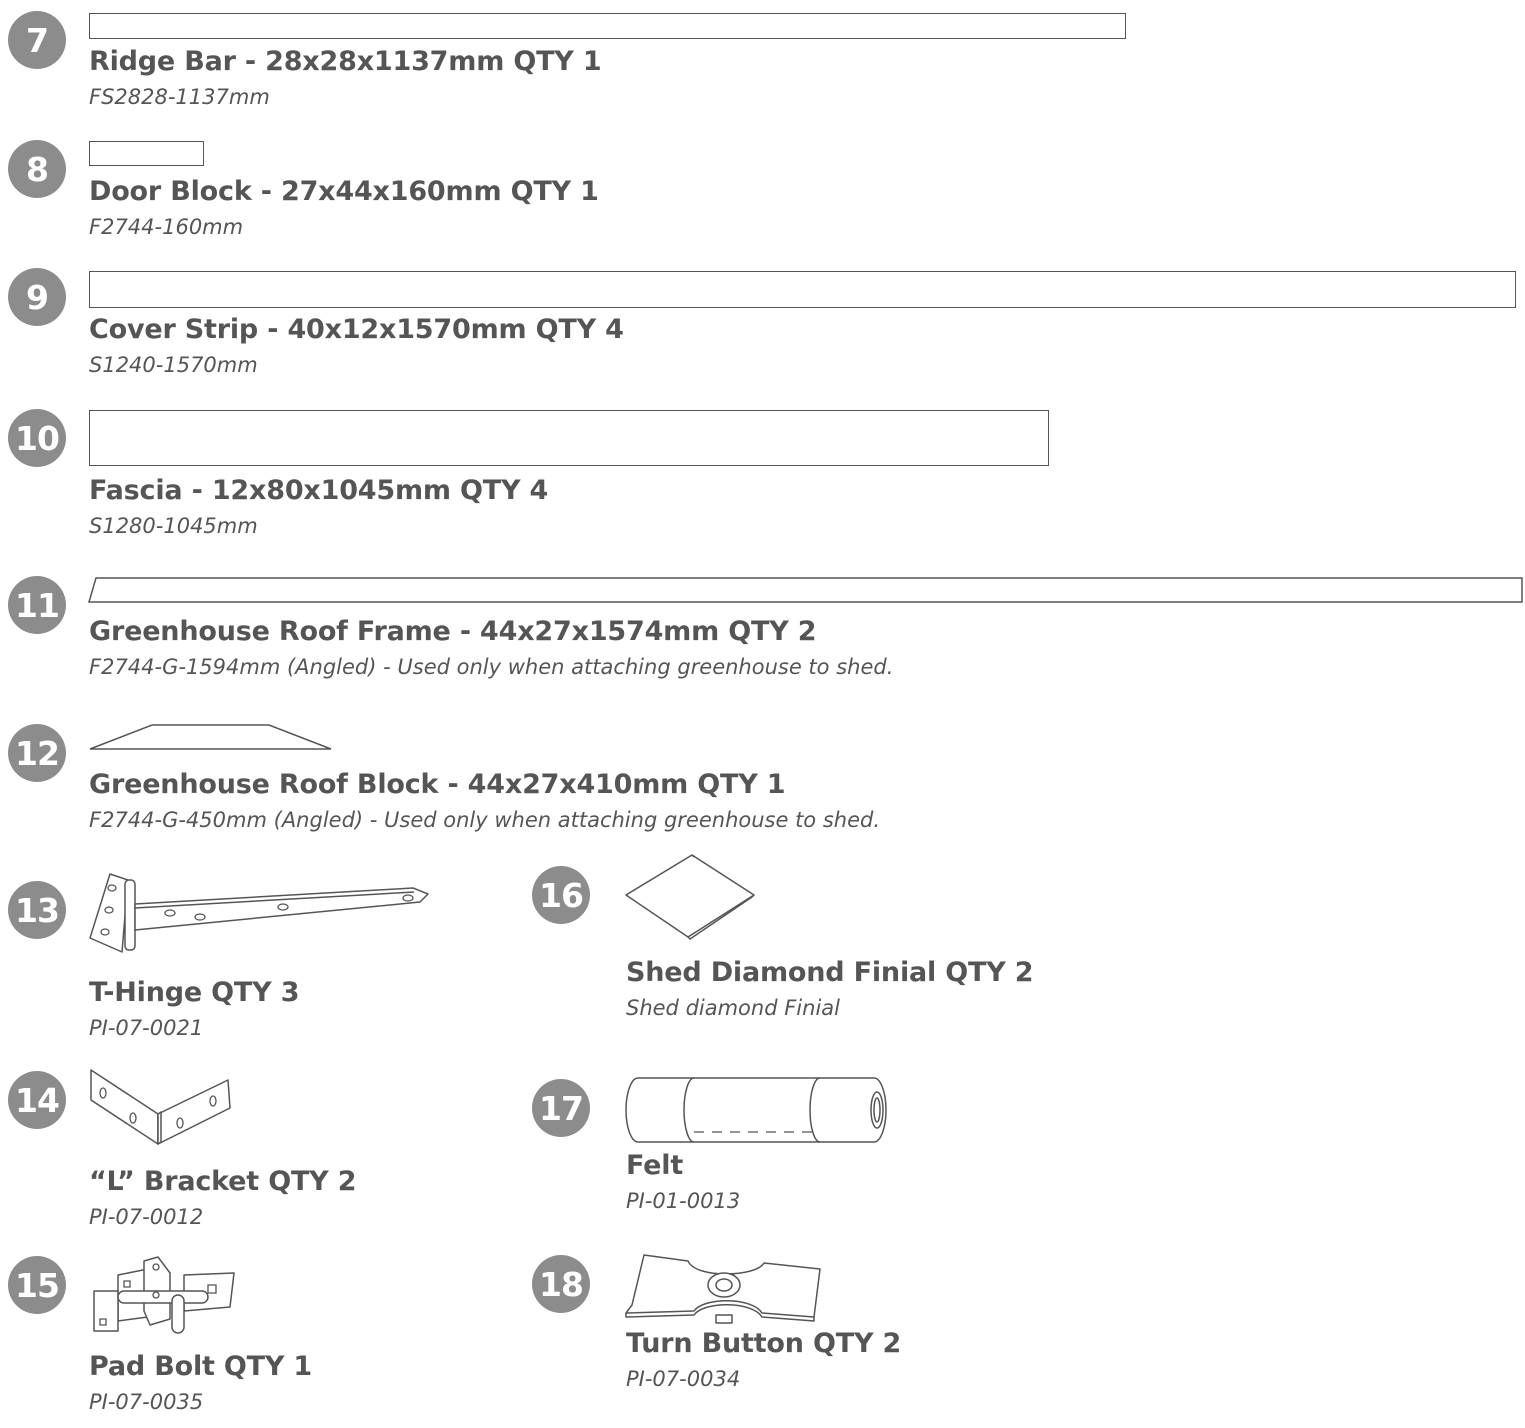 The height and width of the screenshot is (1428, 1525). I want to click on item-title-t-hinge: T-Hinge QTY 3, so click(194, 992).